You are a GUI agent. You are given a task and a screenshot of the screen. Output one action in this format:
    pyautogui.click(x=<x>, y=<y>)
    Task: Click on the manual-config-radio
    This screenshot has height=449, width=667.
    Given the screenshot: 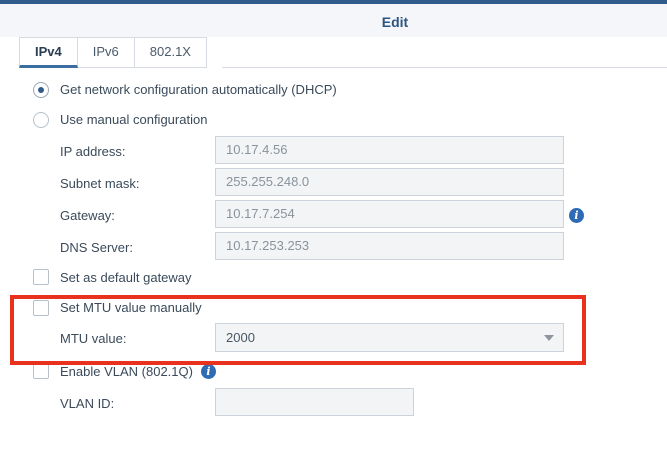 What is the action you would take?
    pyautogui.click(x=41, y=120)
    